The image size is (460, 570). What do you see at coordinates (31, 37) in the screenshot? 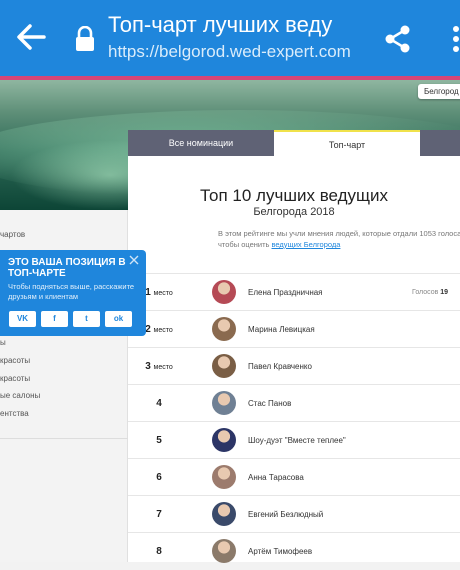
I see `back-arrow-icon` at bounding box center [31, 37].